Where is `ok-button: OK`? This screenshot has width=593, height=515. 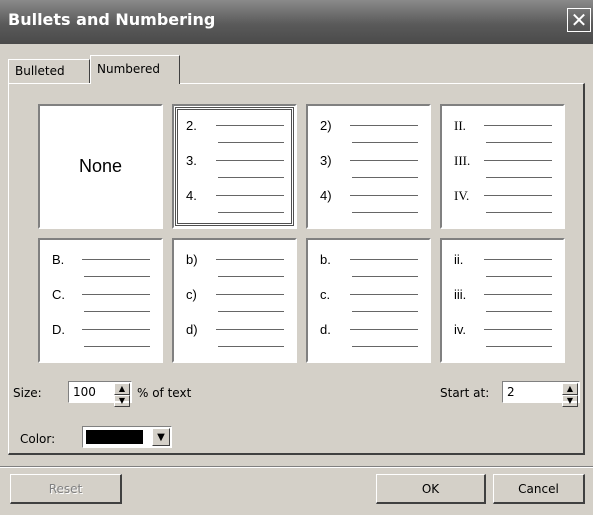
ok-button: OK is located at coordinates (431, 489).